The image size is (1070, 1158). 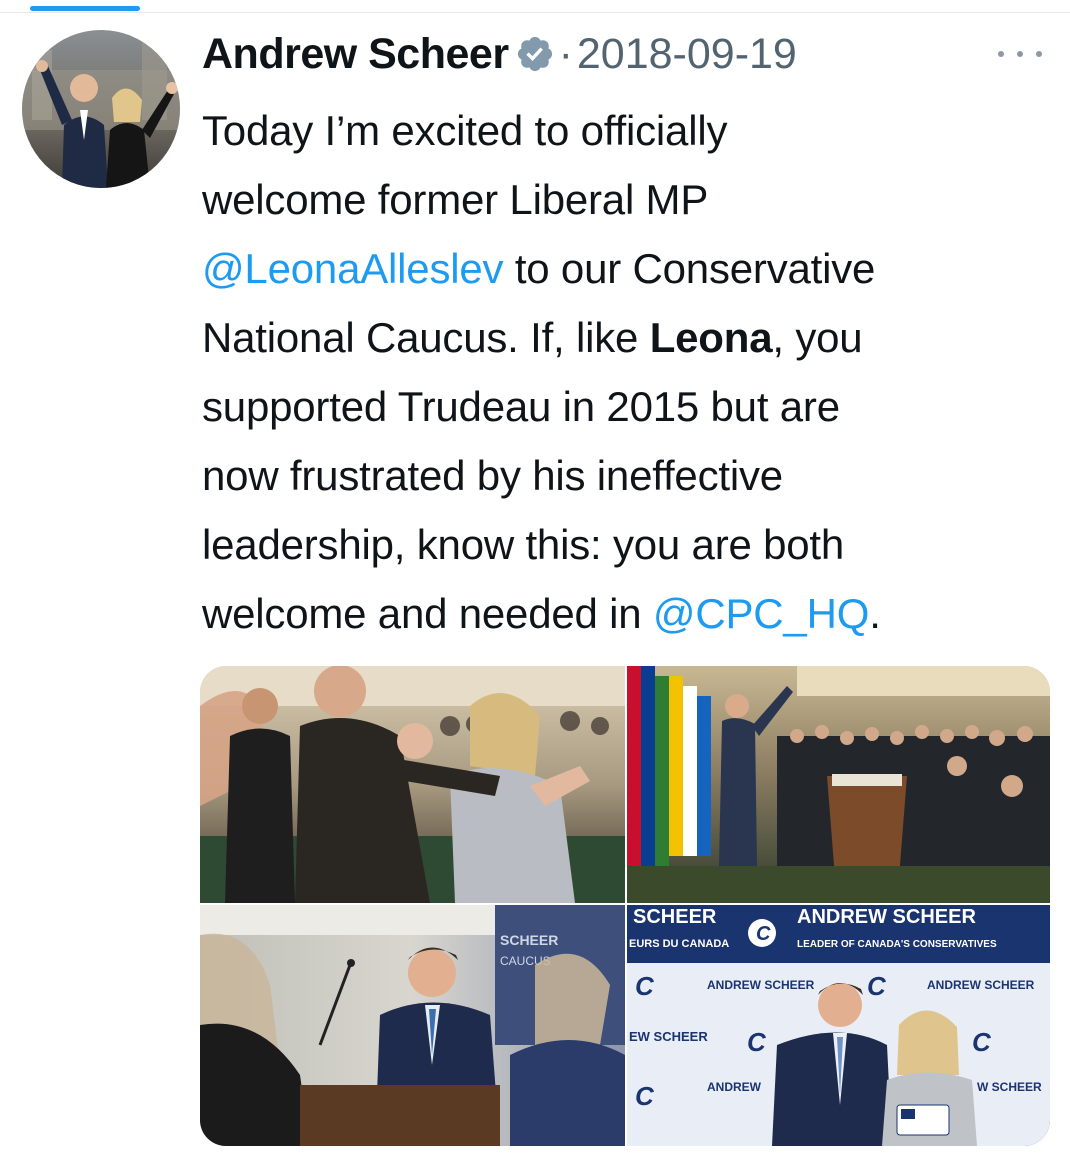 I want to click on banner-text: W SCHEER, so click(x=1009, y=1087).